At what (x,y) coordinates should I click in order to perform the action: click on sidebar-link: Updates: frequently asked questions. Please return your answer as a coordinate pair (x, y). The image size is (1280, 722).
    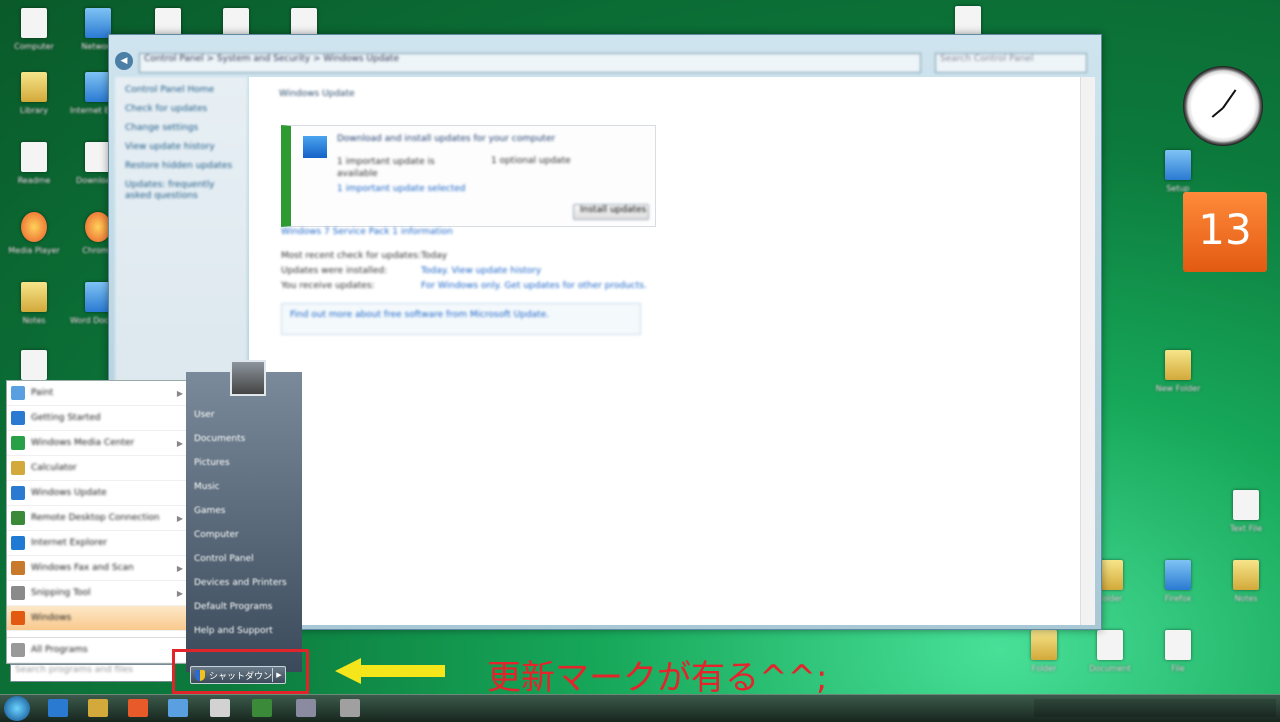
    Looking at the image, I should click on (181, 191).